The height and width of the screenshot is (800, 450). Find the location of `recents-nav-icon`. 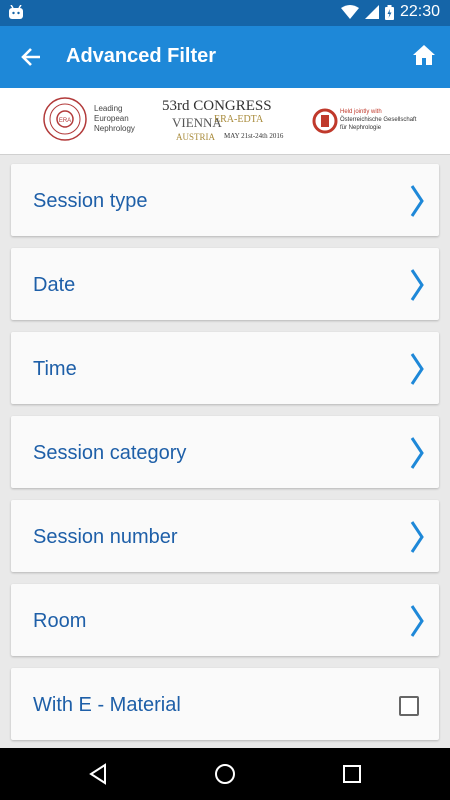

recents-nav-icon is located at coordinates (352, 774).